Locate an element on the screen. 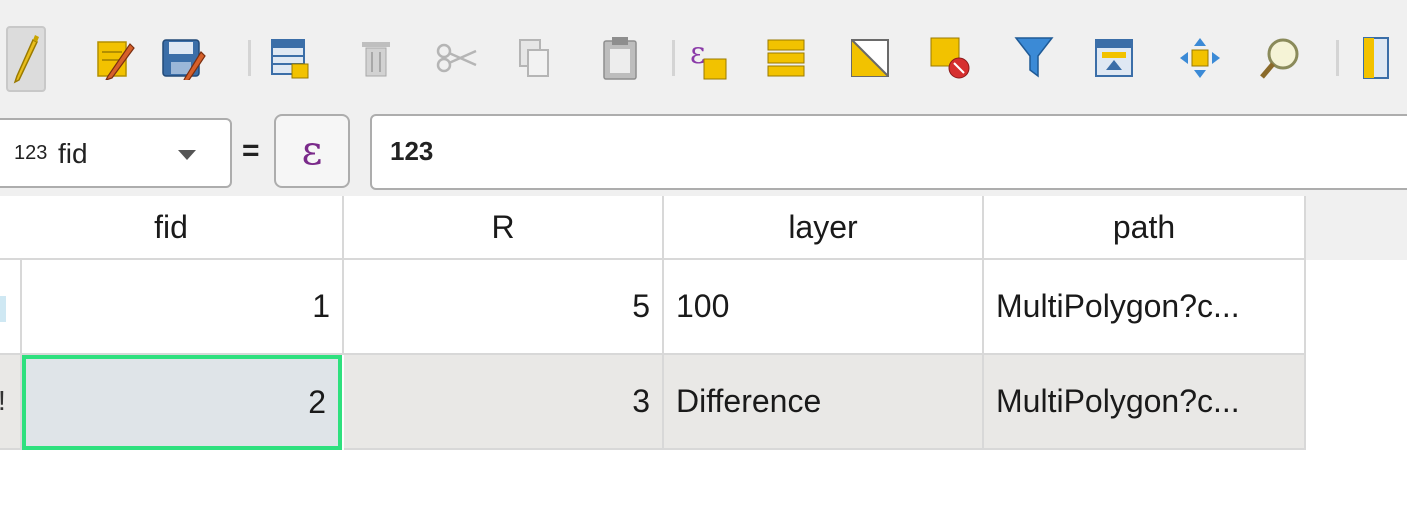  equals-sign: = is located at coordinates (251, 150).